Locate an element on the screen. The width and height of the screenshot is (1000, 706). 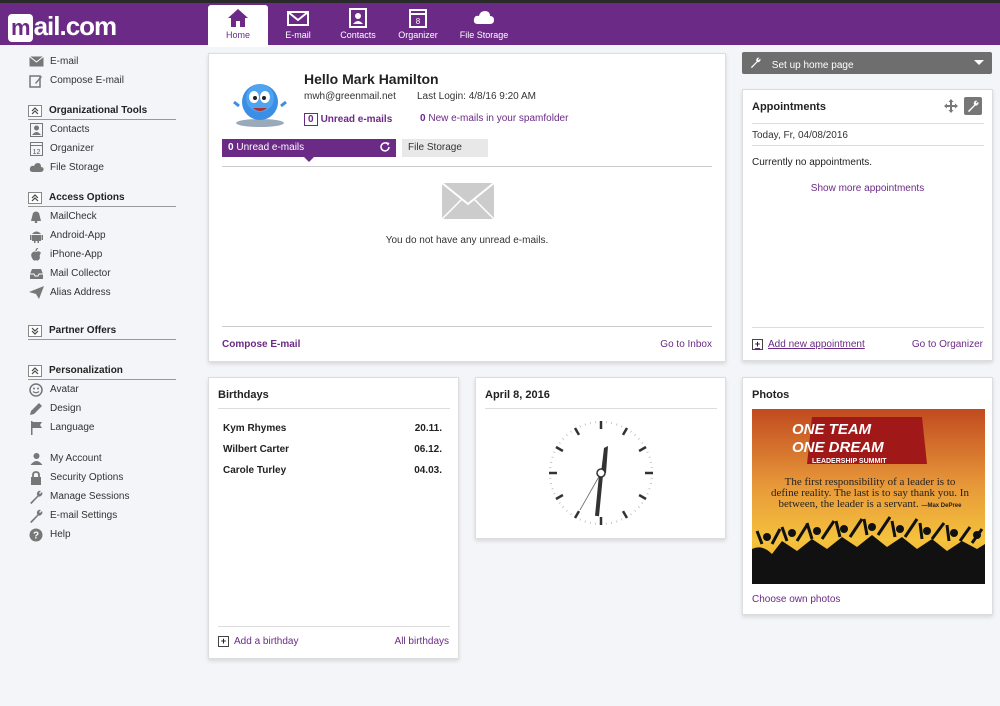
tab-file-storage: File Storage is located at coordinates (445, 148).